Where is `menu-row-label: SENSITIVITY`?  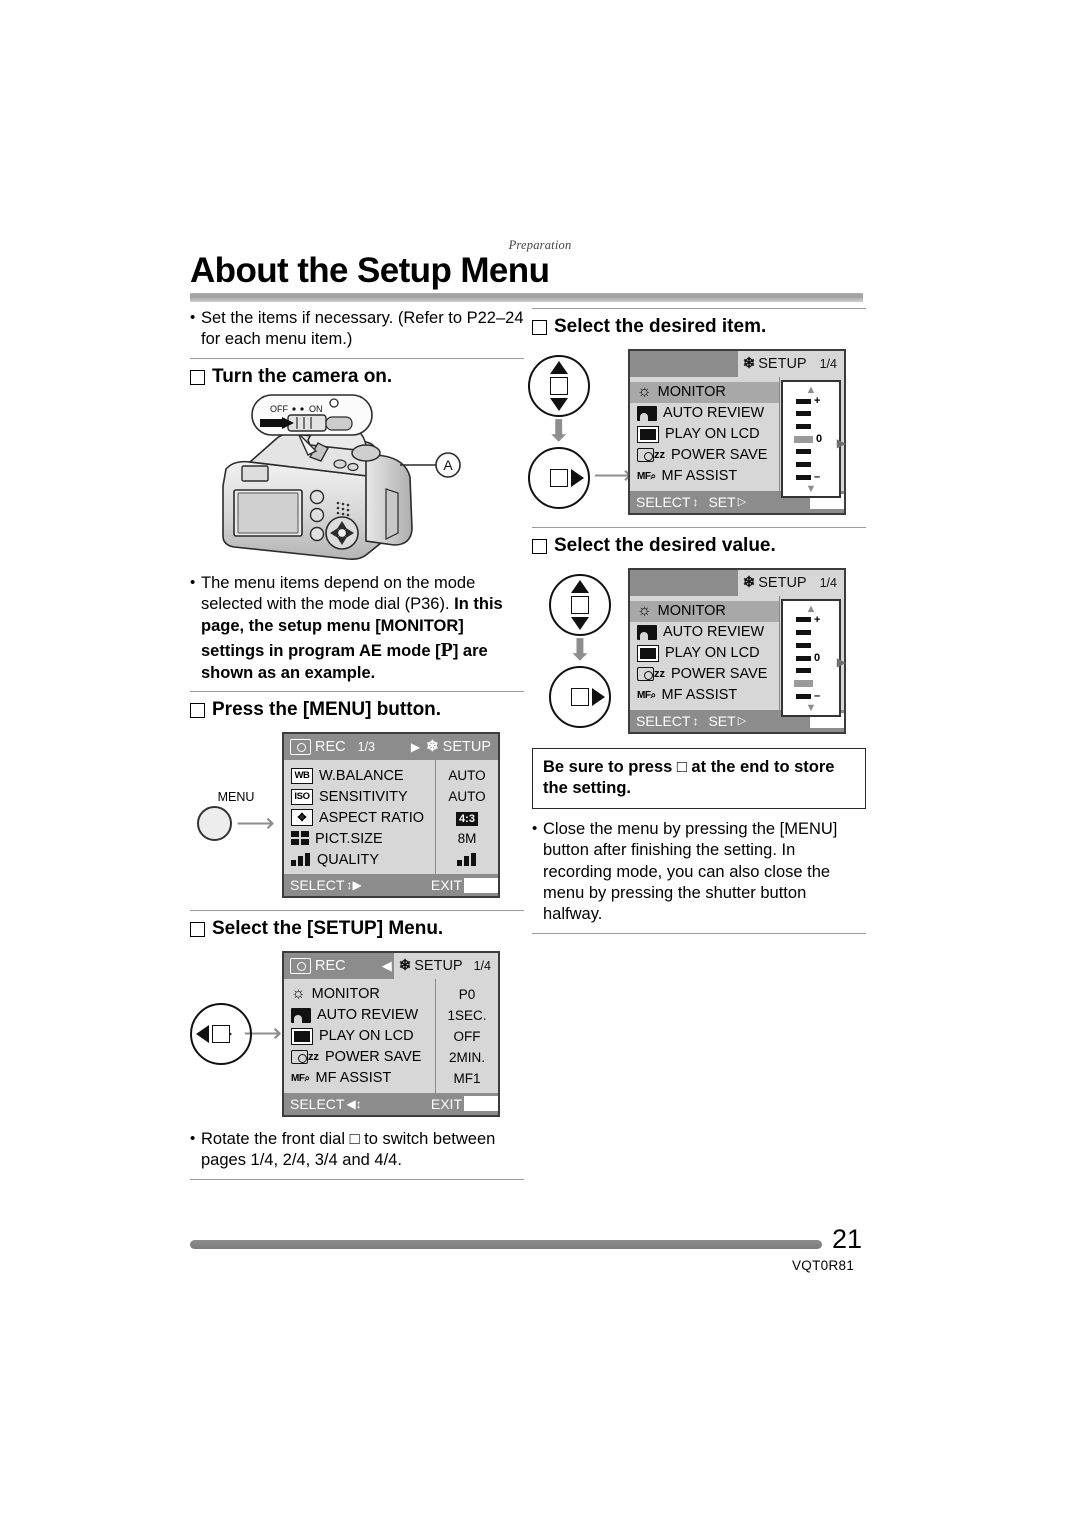
menu-row-label: SENSITIVITY is located at coordinates (363, 796).